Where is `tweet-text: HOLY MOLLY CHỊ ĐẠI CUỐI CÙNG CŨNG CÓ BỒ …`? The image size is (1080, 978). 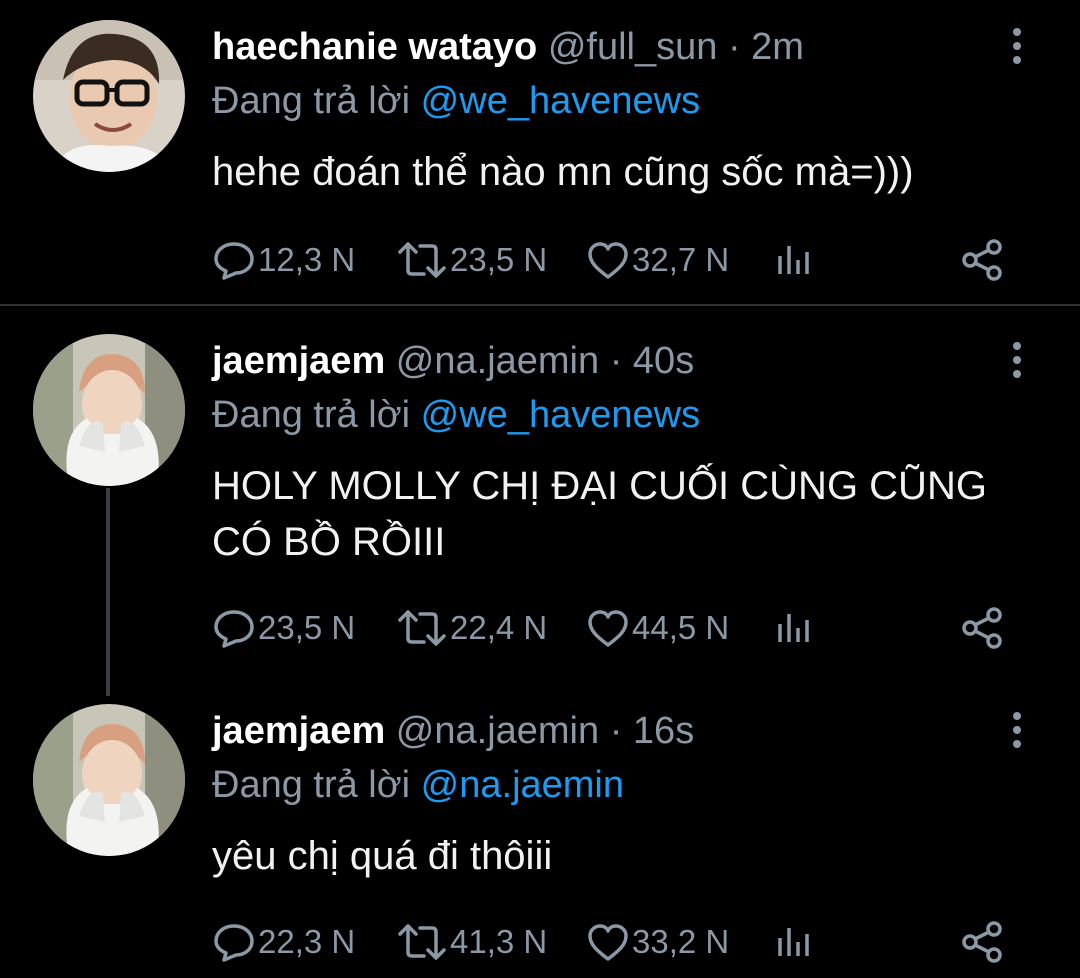
tweet-text: HOLY MOLLY CHỊ ĐẠI CUỐI CÙNG CŨNG CÓ BỒ … is located at coordinates (599, 514).